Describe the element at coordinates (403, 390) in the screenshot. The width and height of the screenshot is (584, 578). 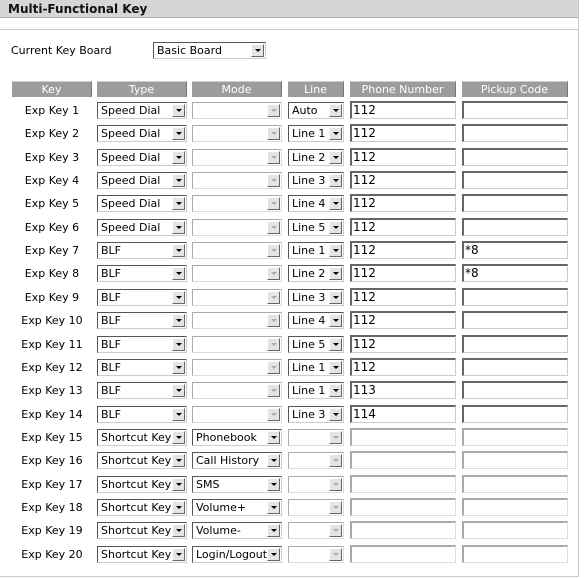
I see `phone-number-input: 113` at that location.